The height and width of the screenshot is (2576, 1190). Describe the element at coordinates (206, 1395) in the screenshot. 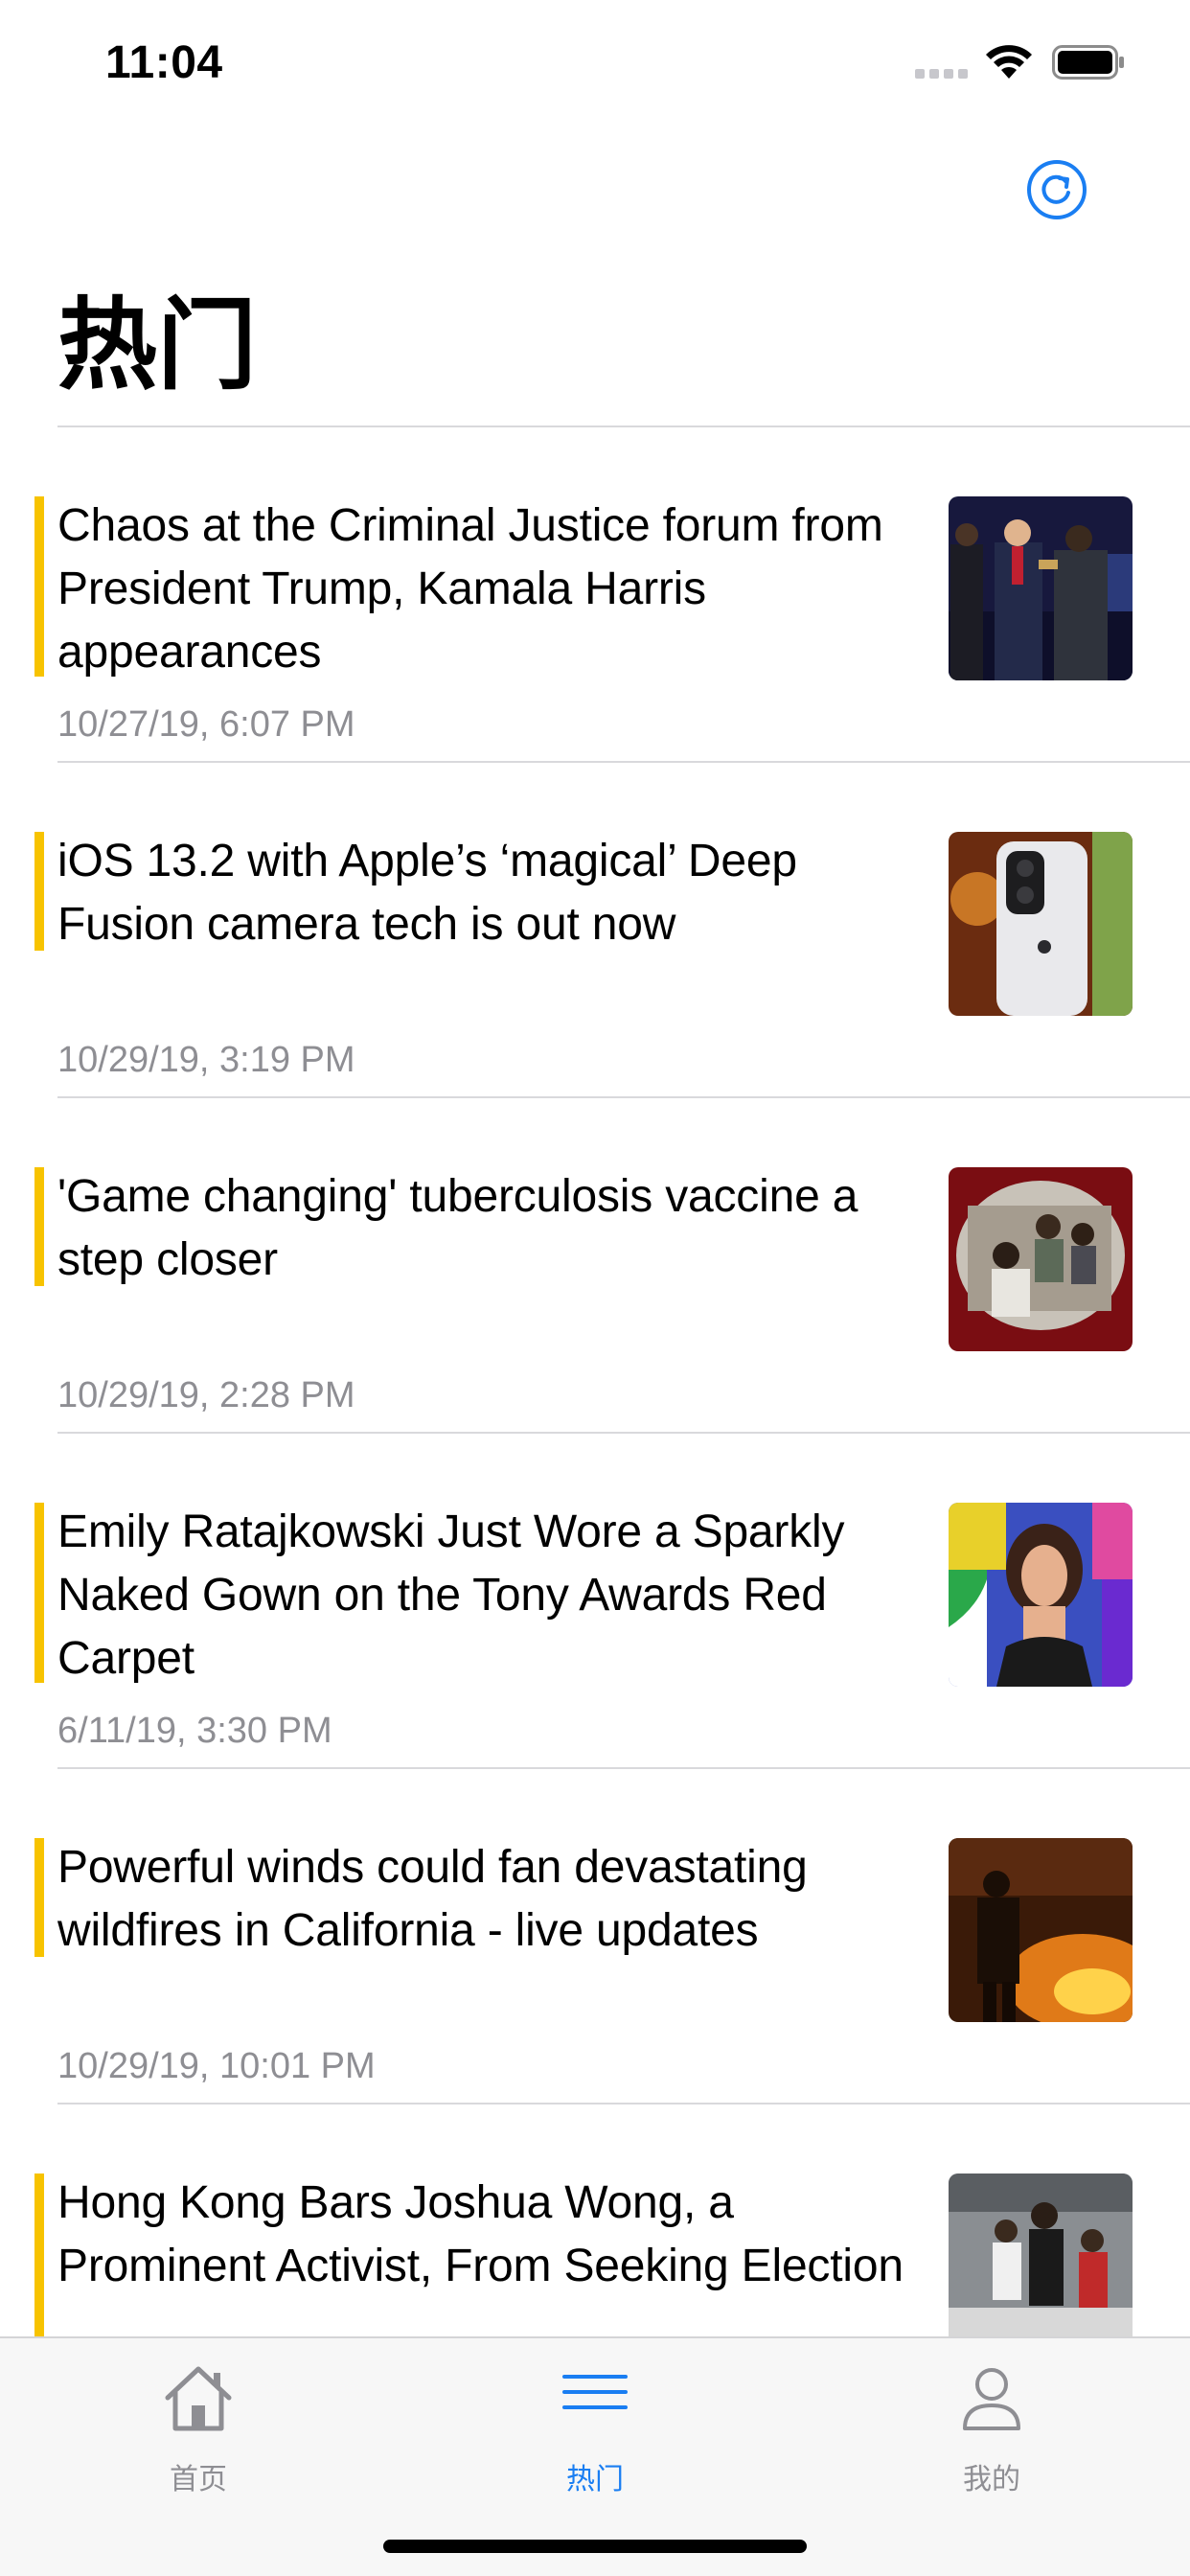

I see `news-date: 10/29/19, 2:28 PM` at that location.